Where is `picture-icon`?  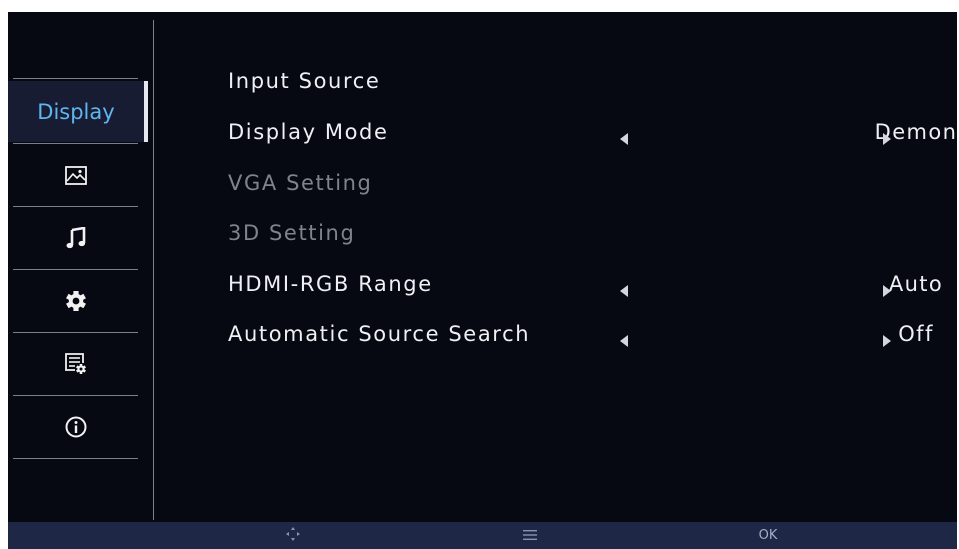
picture-icon is located at coordinates (75, 175).